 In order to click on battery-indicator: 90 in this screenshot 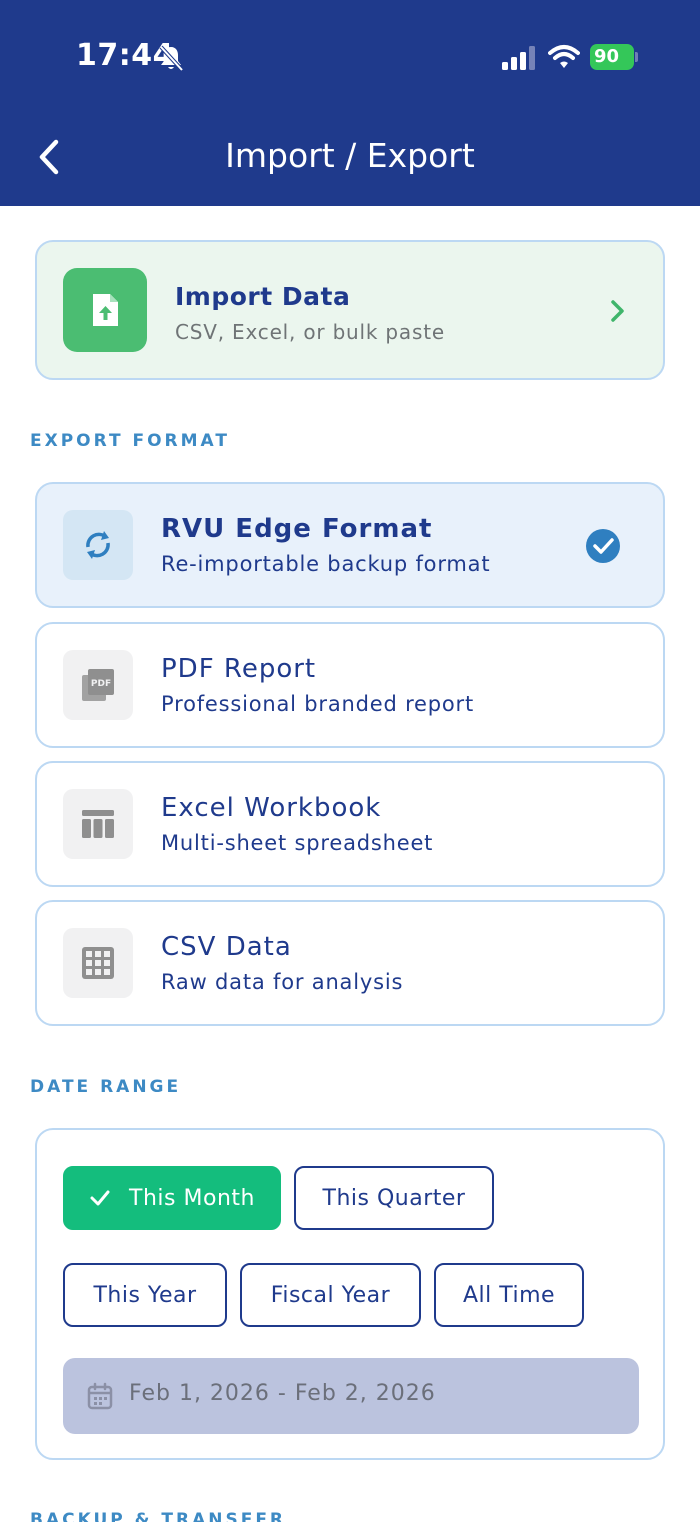, I will do `click(614, 57)`.